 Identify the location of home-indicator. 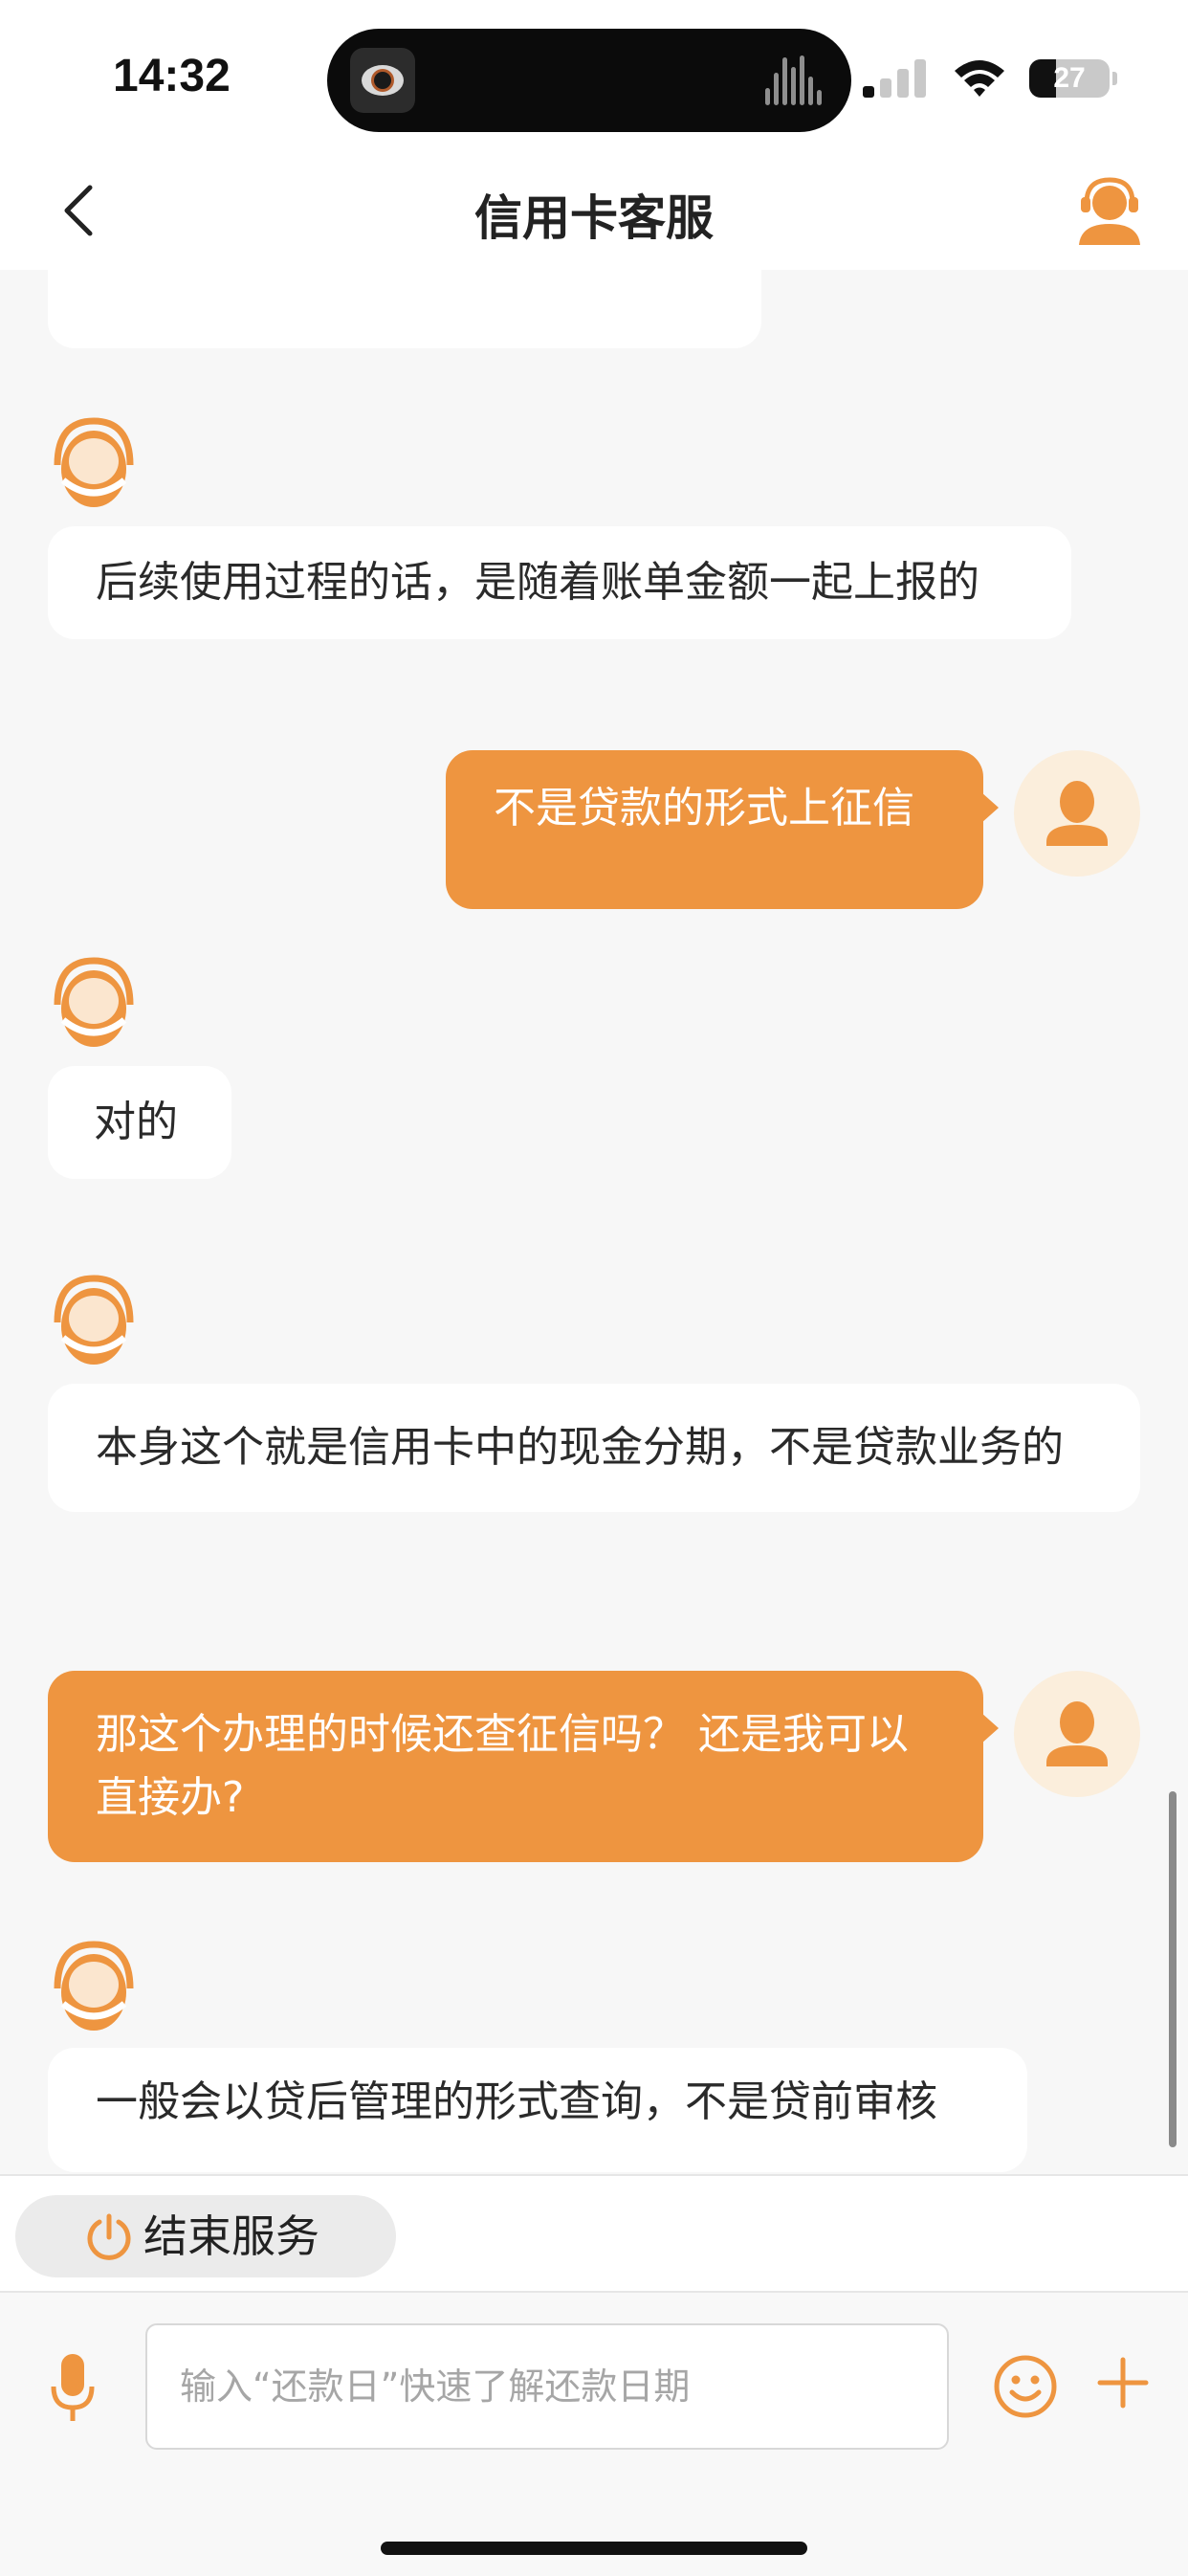
(594, 2548).